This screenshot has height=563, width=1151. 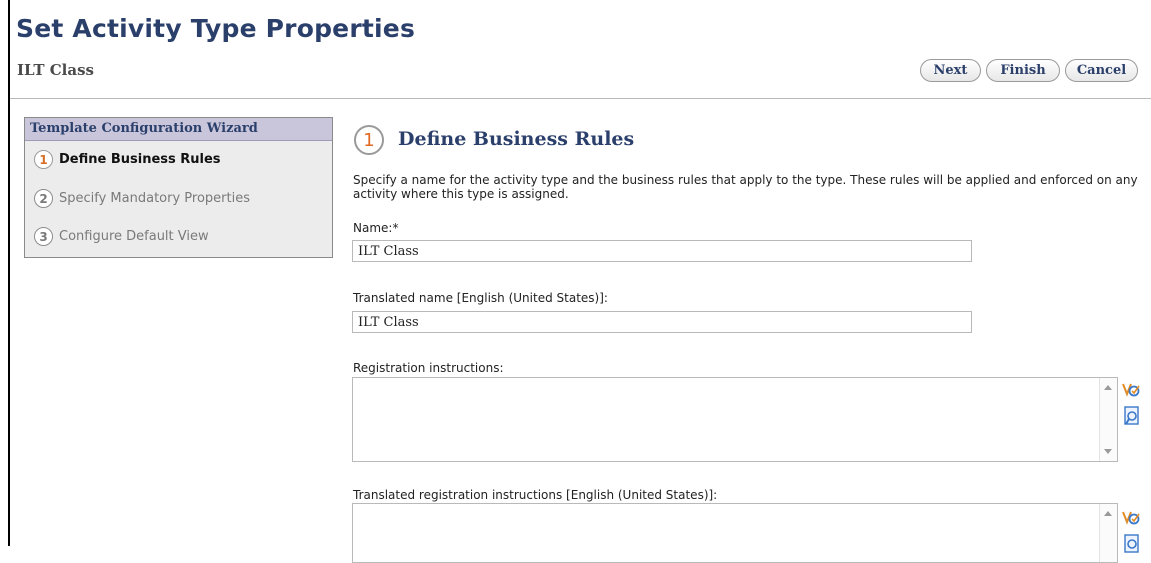 What do you see at coordinates (140, 159) in the screenshot?
I see `step-label: Define Business Rules` at bounding box center [140, 159].